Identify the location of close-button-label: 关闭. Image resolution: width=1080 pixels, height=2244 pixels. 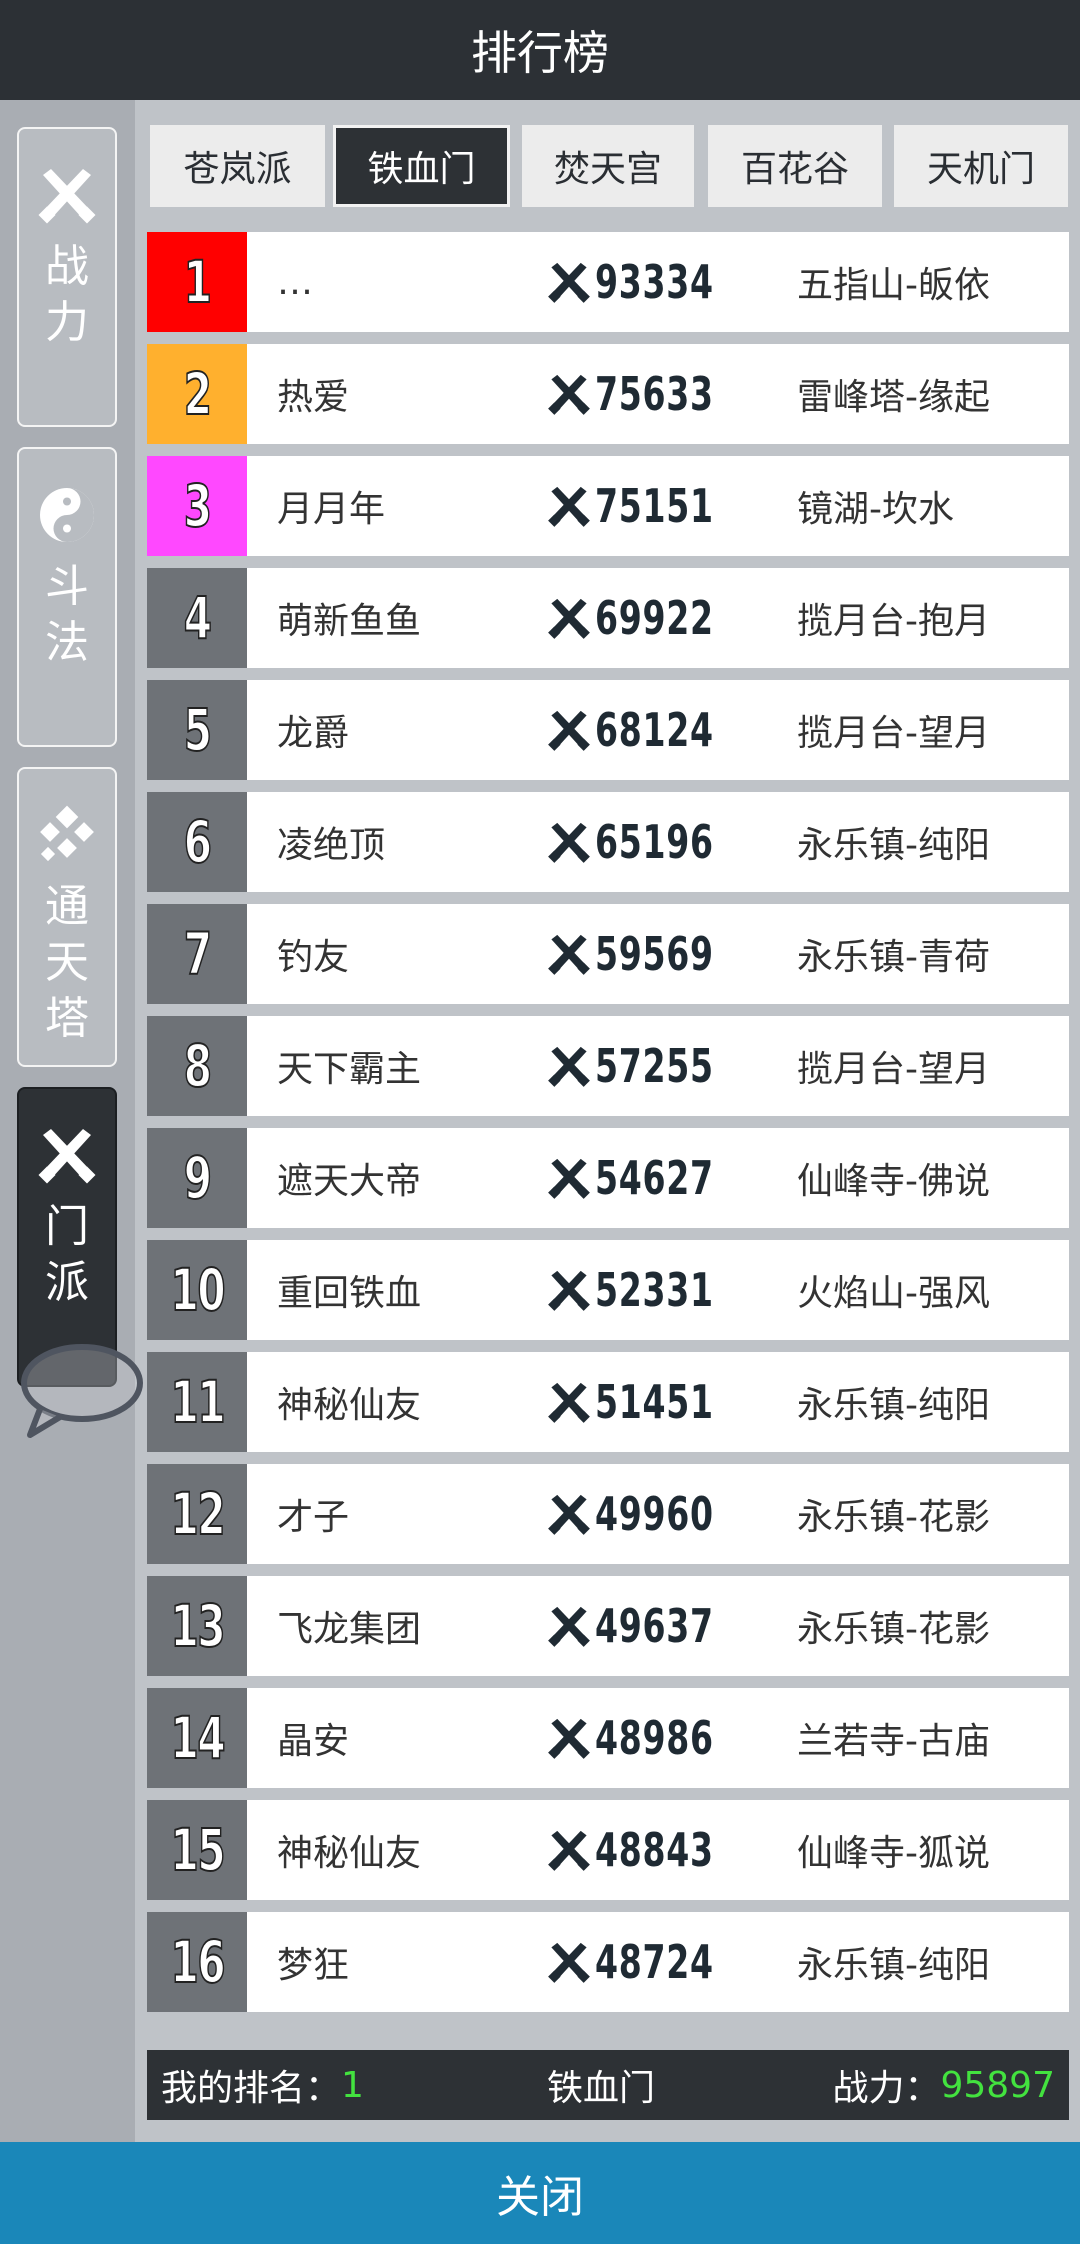
(540, 2197).